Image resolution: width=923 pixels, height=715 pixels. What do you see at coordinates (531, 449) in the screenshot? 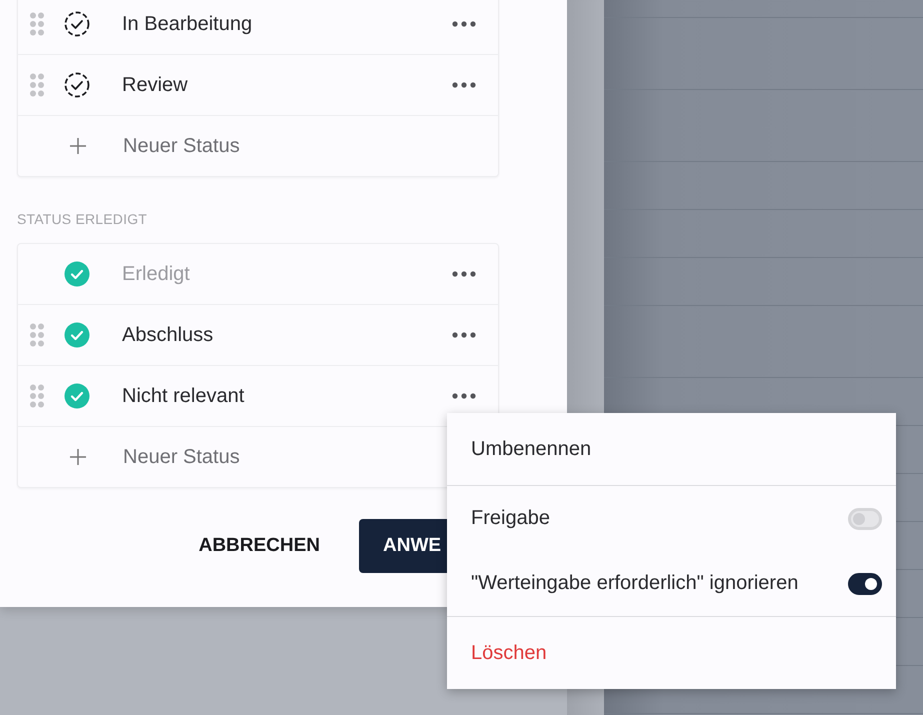
I see `menu-item: Umbenennen` at bounding box center [531, 449].